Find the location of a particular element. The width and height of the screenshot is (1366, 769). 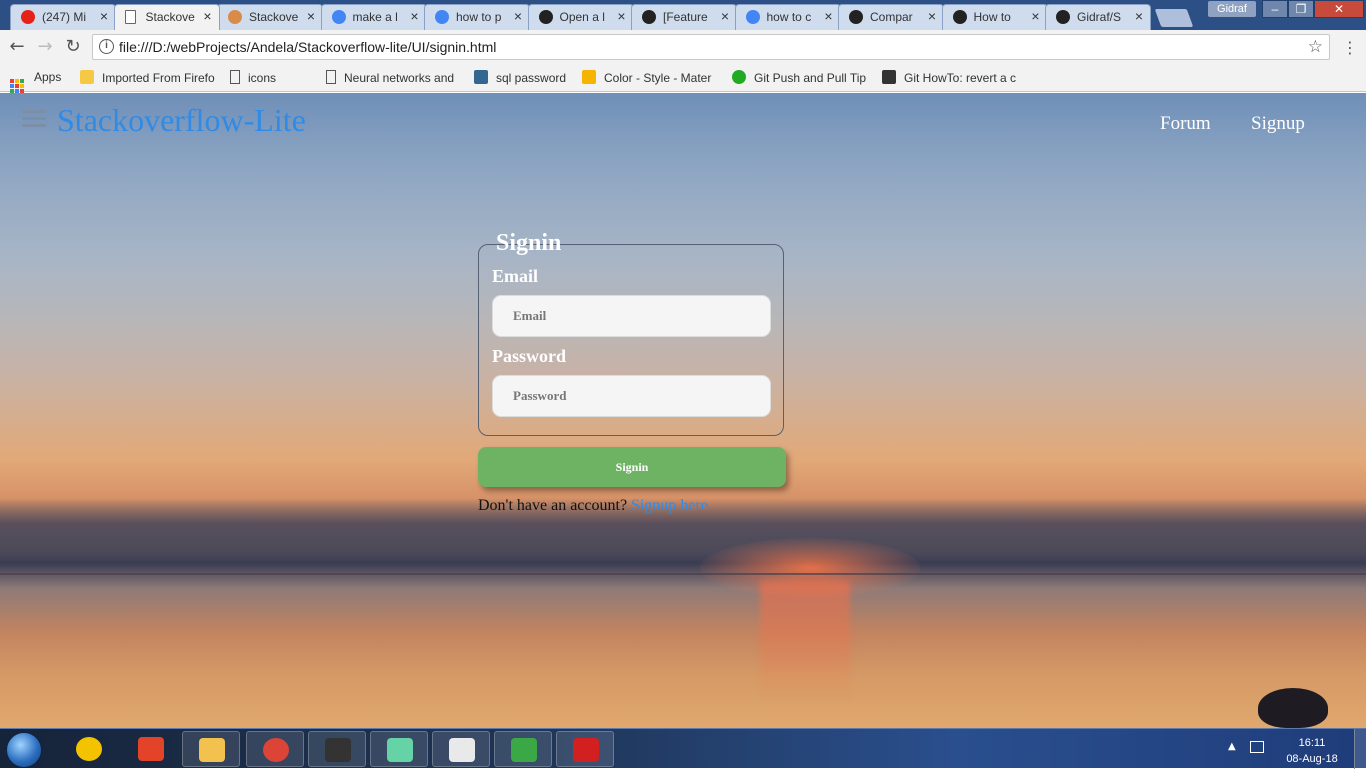

chrome-icon is located at coordinates (276, 750).